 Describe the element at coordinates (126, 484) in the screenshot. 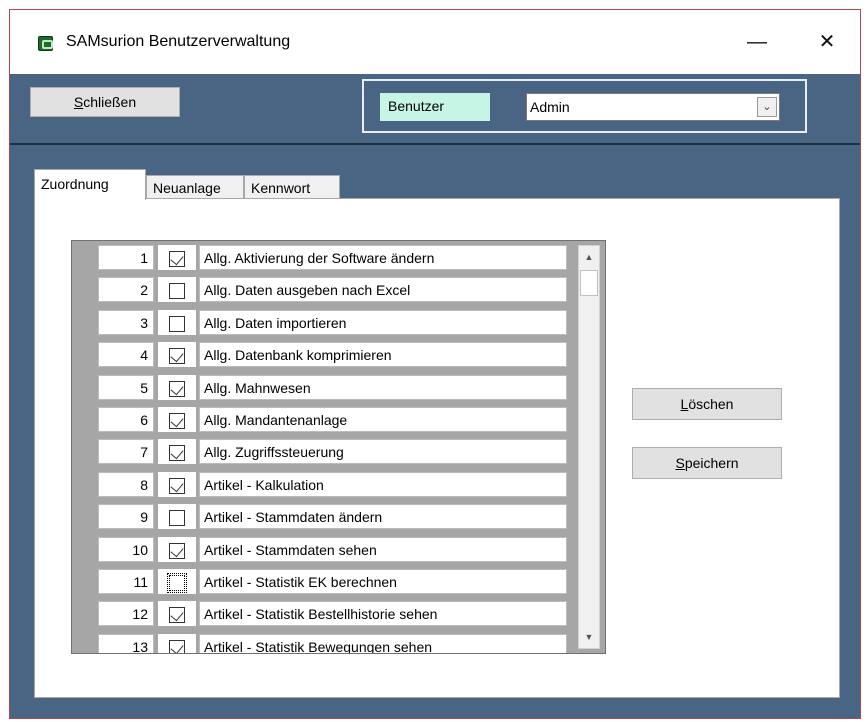

I see `row-number: 8` at that location.